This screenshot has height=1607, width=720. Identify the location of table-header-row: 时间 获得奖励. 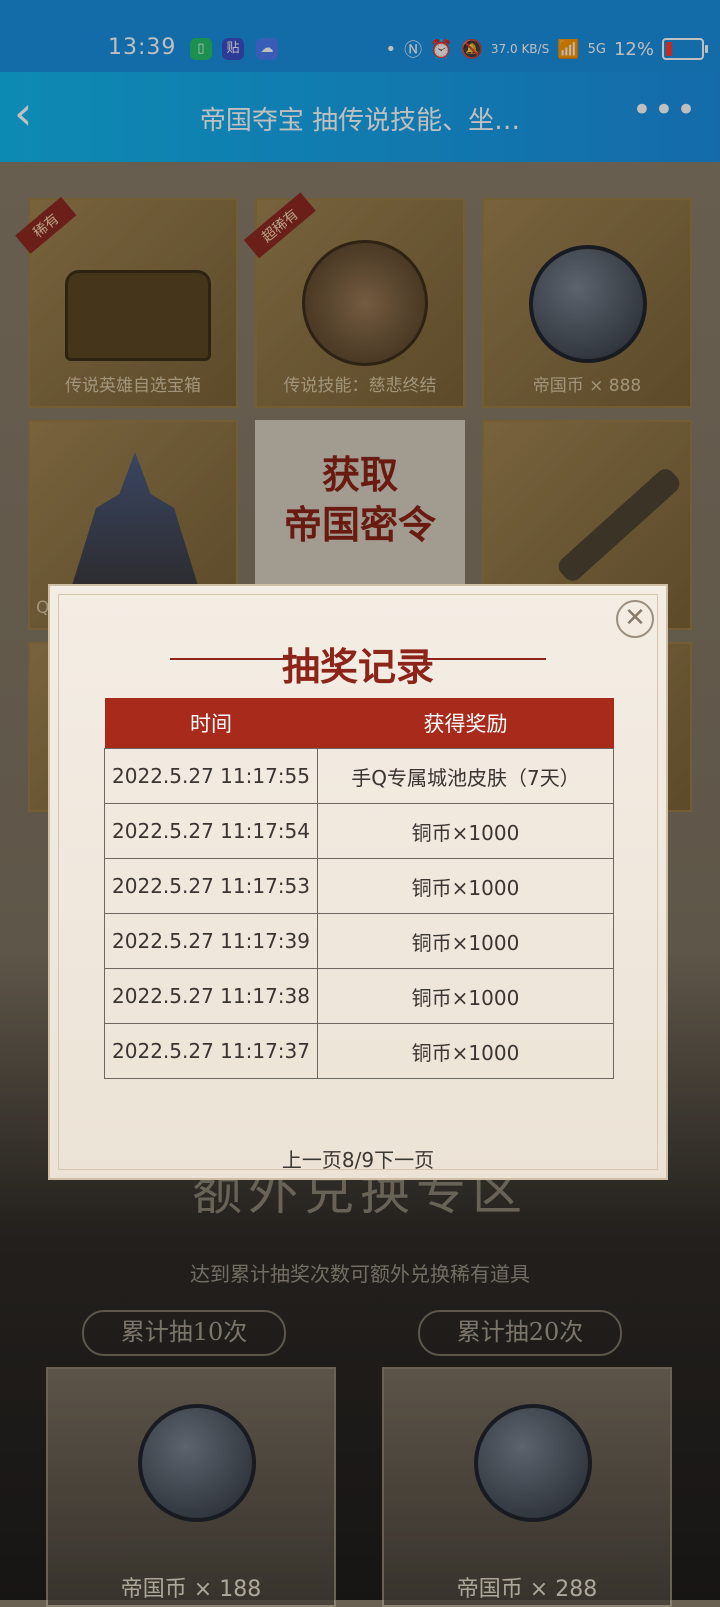
(359, 723).